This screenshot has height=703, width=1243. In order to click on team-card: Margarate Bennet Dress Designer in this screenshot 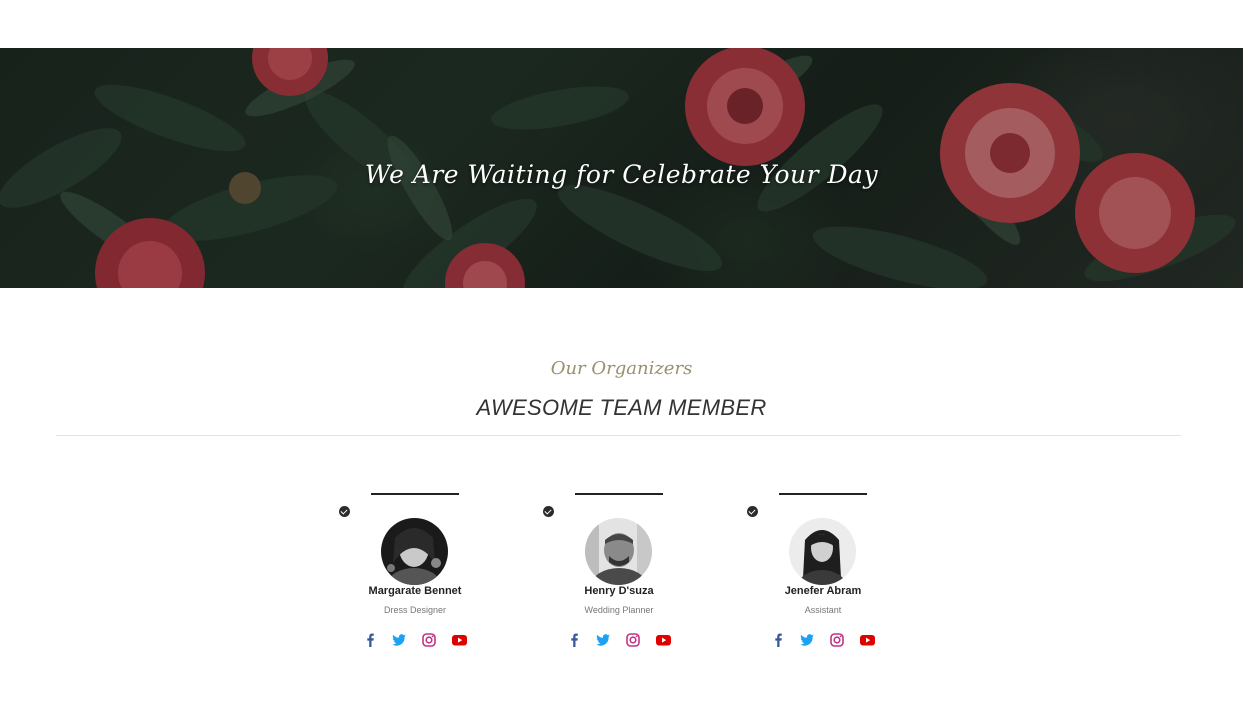, I will do `click(415, 578)`.